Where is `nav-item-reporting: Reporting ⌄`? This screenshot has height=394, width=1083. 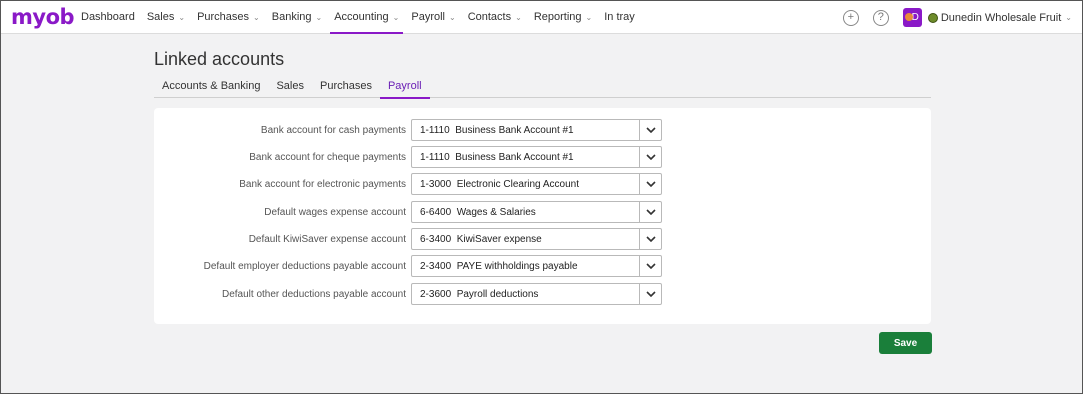
nav-item-reporting: Reporting ⌄ is located at coordinates (563, 17).